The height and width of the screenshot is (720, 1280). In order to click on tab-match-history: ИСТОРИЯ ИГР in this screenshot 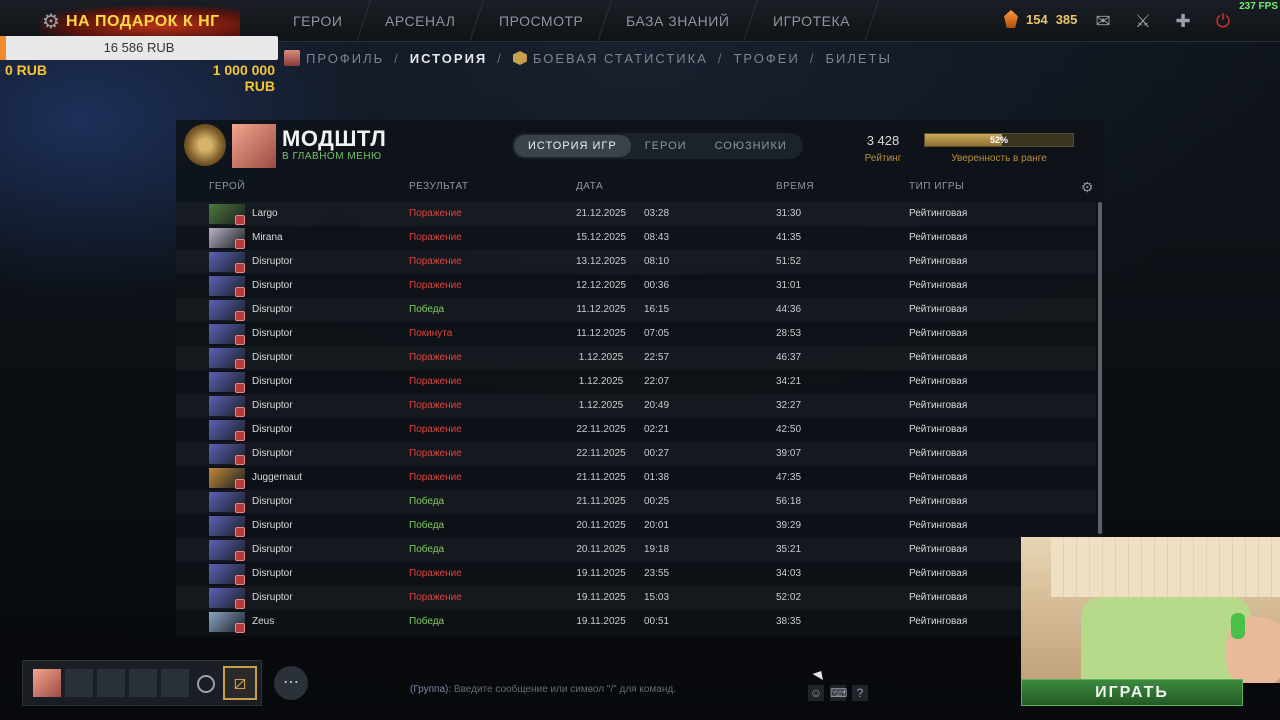, I will do `click(572, 146)`.